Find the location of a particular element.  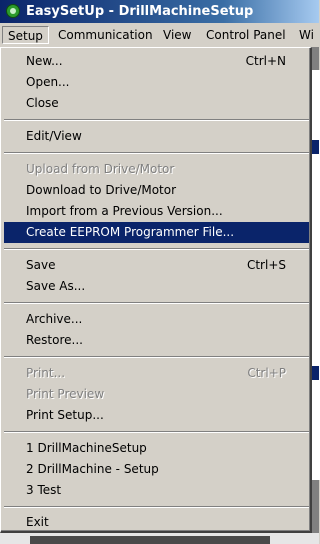

title-bar: EasySetUp - DrillMachineSetup is located at coordinates (159, 11).